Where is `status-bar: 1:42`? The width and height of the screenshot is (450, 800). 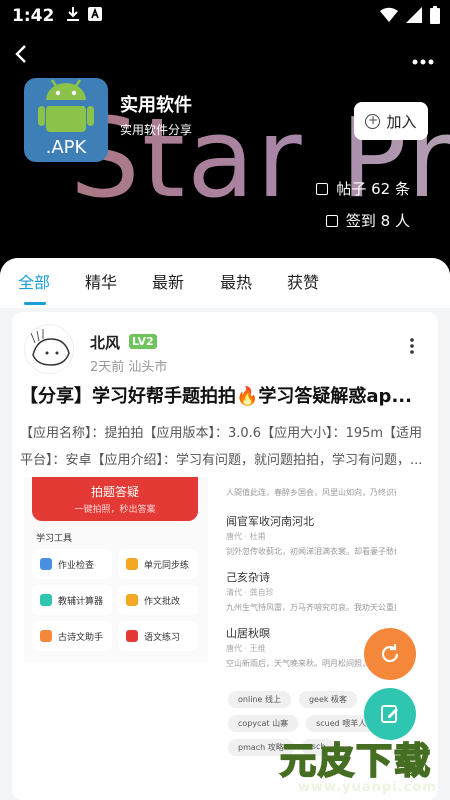
status-bar: 1:42 is located at coordinates (225, 16).